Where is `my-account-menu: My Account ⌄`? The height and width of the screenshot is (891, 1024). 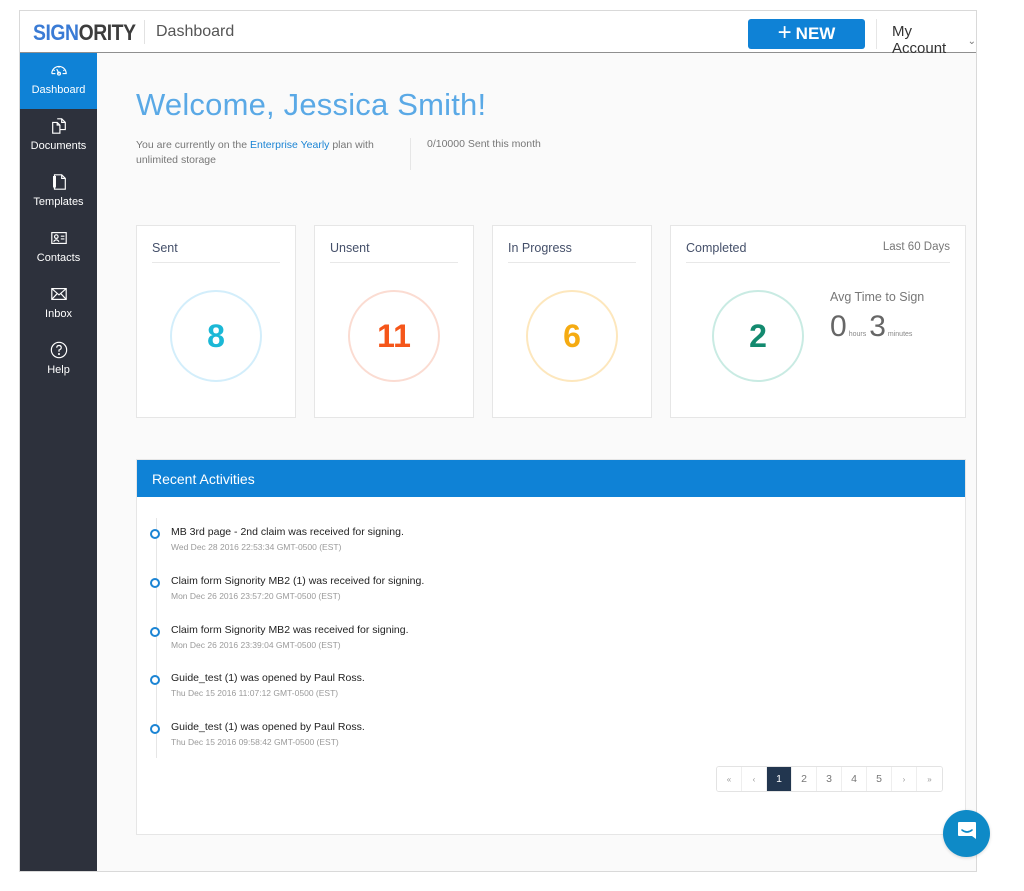
my-account-menu: My Account ⌄ is located at coordinates (934, 40).